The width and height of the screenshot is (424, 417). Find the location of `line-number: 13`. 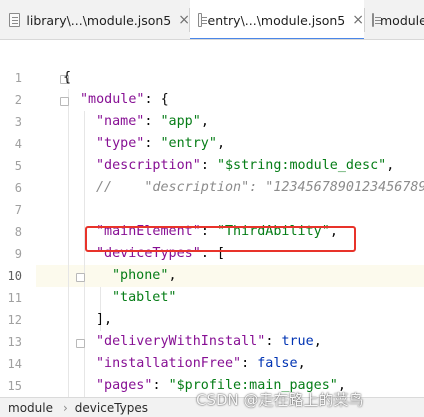

line-number: 13 is located at coordinates (14, 342).